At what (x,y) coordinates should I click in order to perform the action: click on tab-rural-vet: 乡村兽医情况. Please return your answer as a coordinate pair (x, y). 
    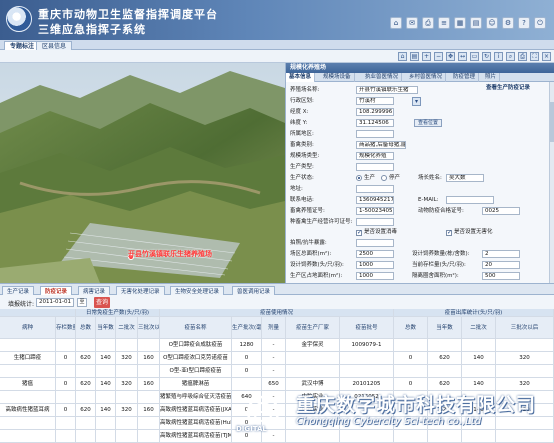
    Looking at the image, I should click on (426, 77).